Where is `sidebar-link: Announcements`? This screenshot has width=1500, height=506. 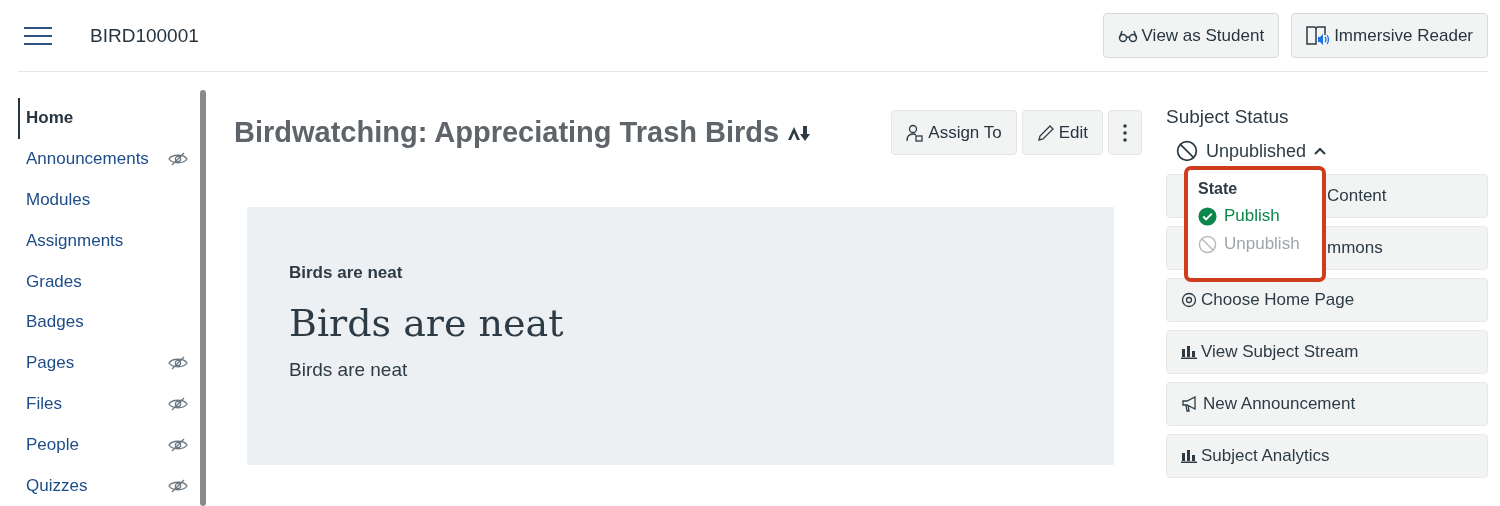
sidebar-link: Announcements is located at coordinates (109, 159).